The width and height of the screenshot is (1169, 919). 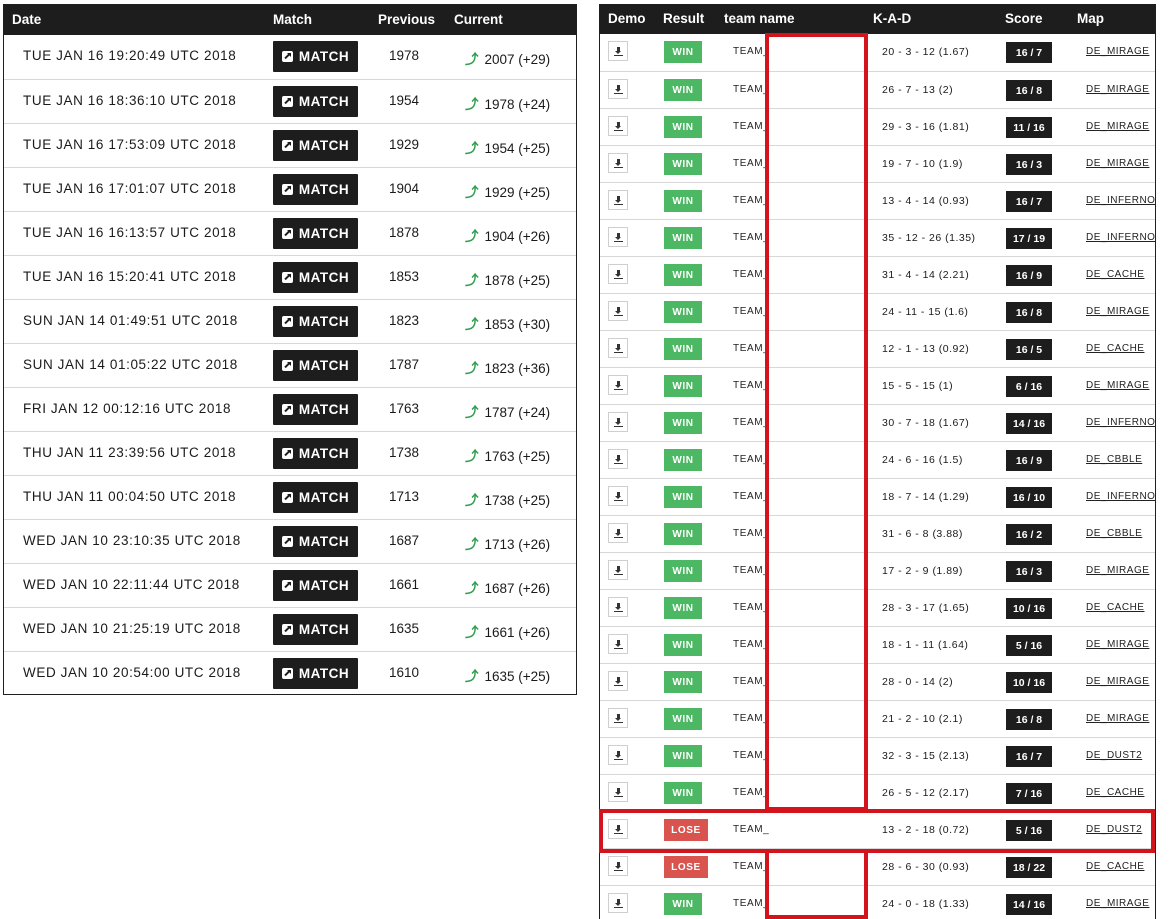 What do you see at coordinates (686, 830) in the screenshot?
I see `result-badge: LOSE` at bounding box center [686, 830].